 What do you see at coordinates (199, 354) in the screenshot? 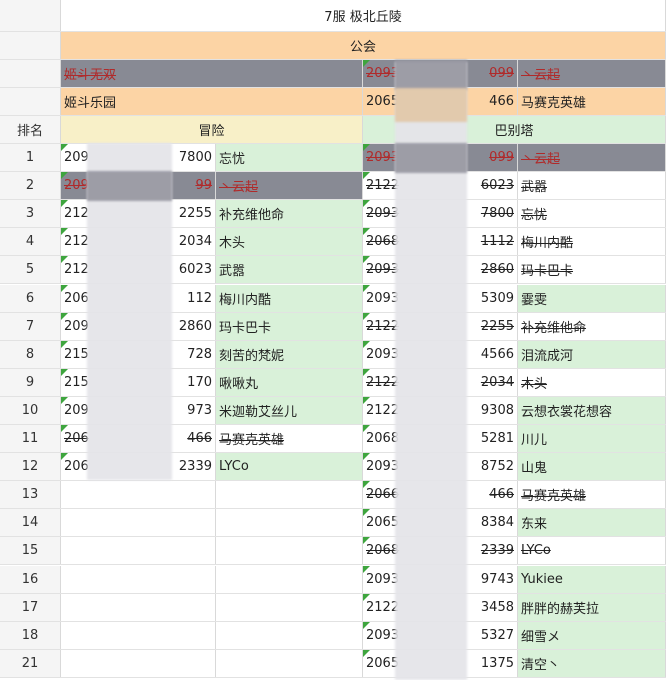
I see `adventure-id-suffix: 728` at bounding box center [199, 354].